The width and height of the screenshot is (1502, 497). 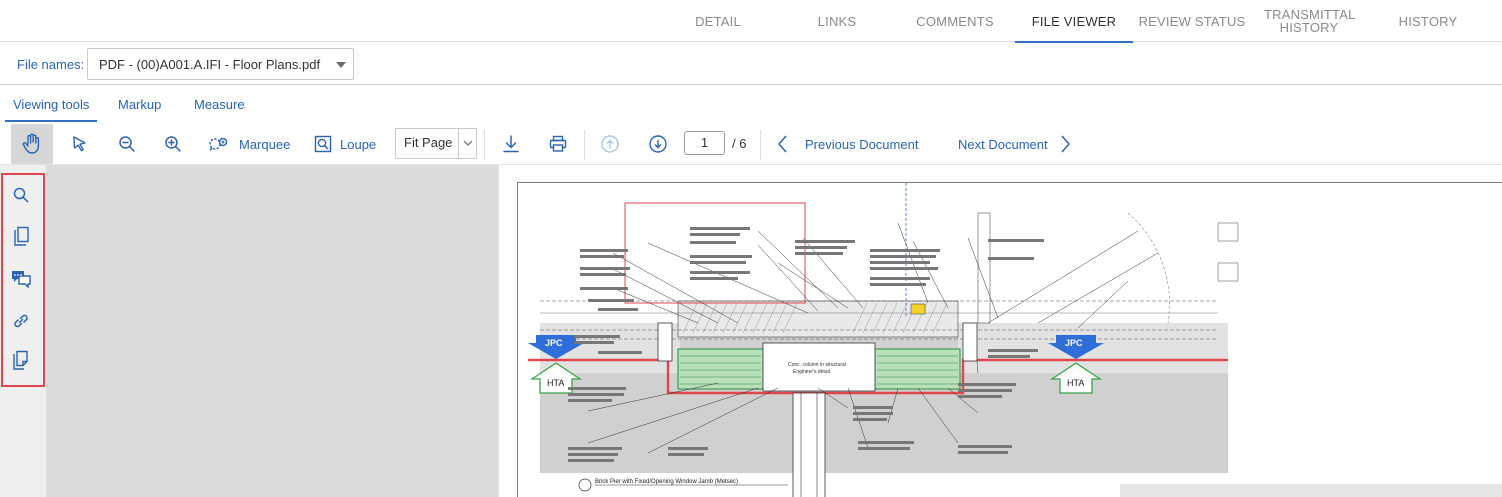 I want to click on document-copy-panel-button, so click(x=21, y=361).